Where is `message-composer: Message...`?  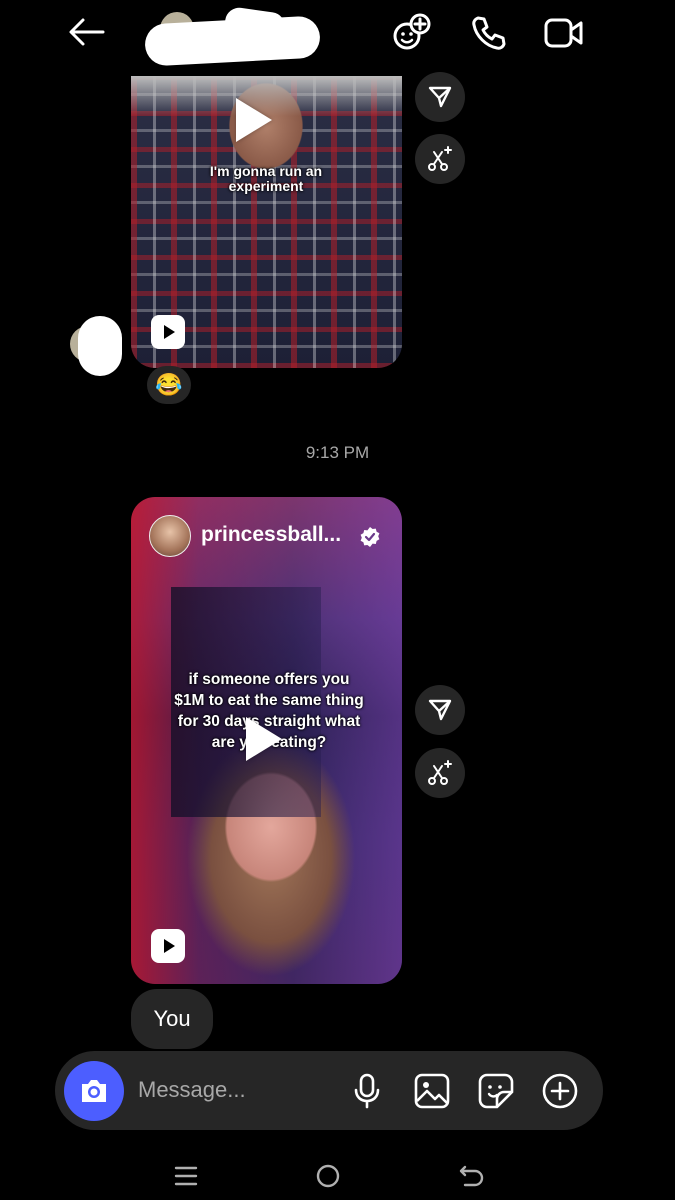 message-composer: Message... is located at coordinates (329, 1090).